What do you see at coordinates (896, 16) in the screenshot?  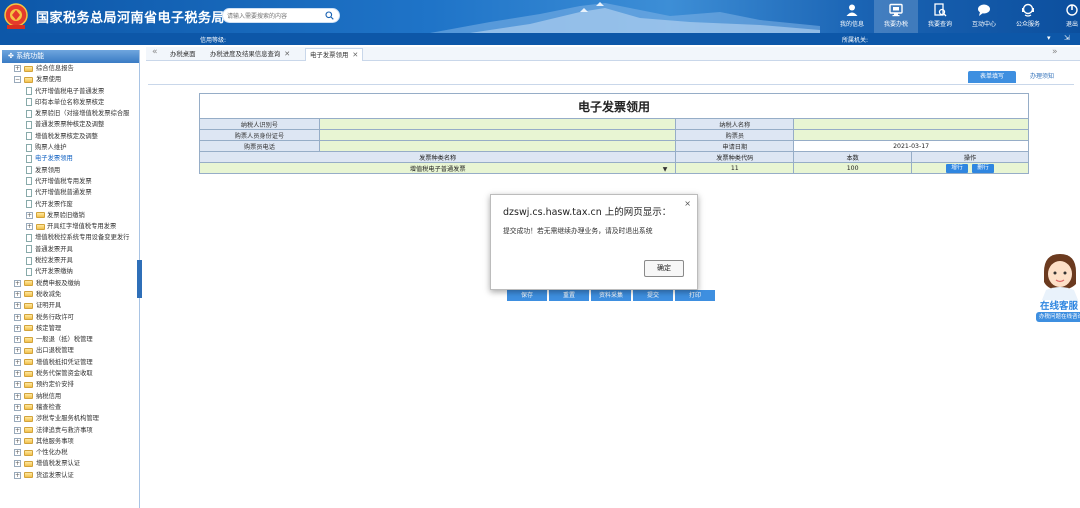 I see `nav-do-tax: 我要办税` at bounding box center [896, 16].